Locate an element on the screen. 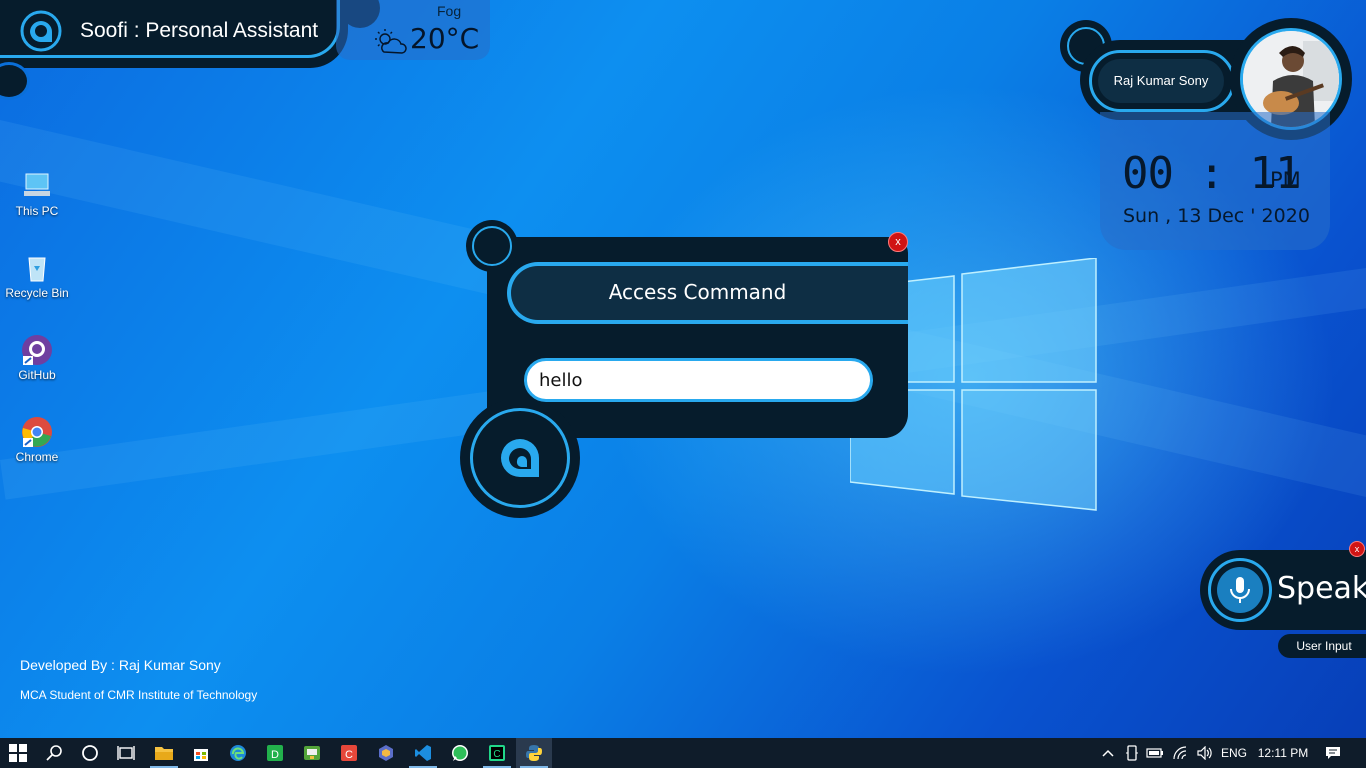 This screenshot has width=1366, height=768. action-center-button is located at coordinates (1333, 753).